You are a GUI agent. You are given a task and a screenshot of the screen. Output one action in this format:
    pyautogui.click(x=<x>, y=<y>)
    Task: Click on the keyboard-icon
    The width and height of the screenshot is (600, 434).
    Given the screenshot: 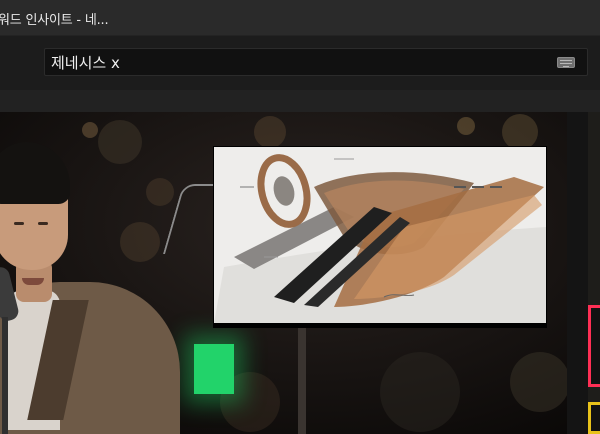 What is the action you would take?
    pyautogui.click(x=566, y=62)
    